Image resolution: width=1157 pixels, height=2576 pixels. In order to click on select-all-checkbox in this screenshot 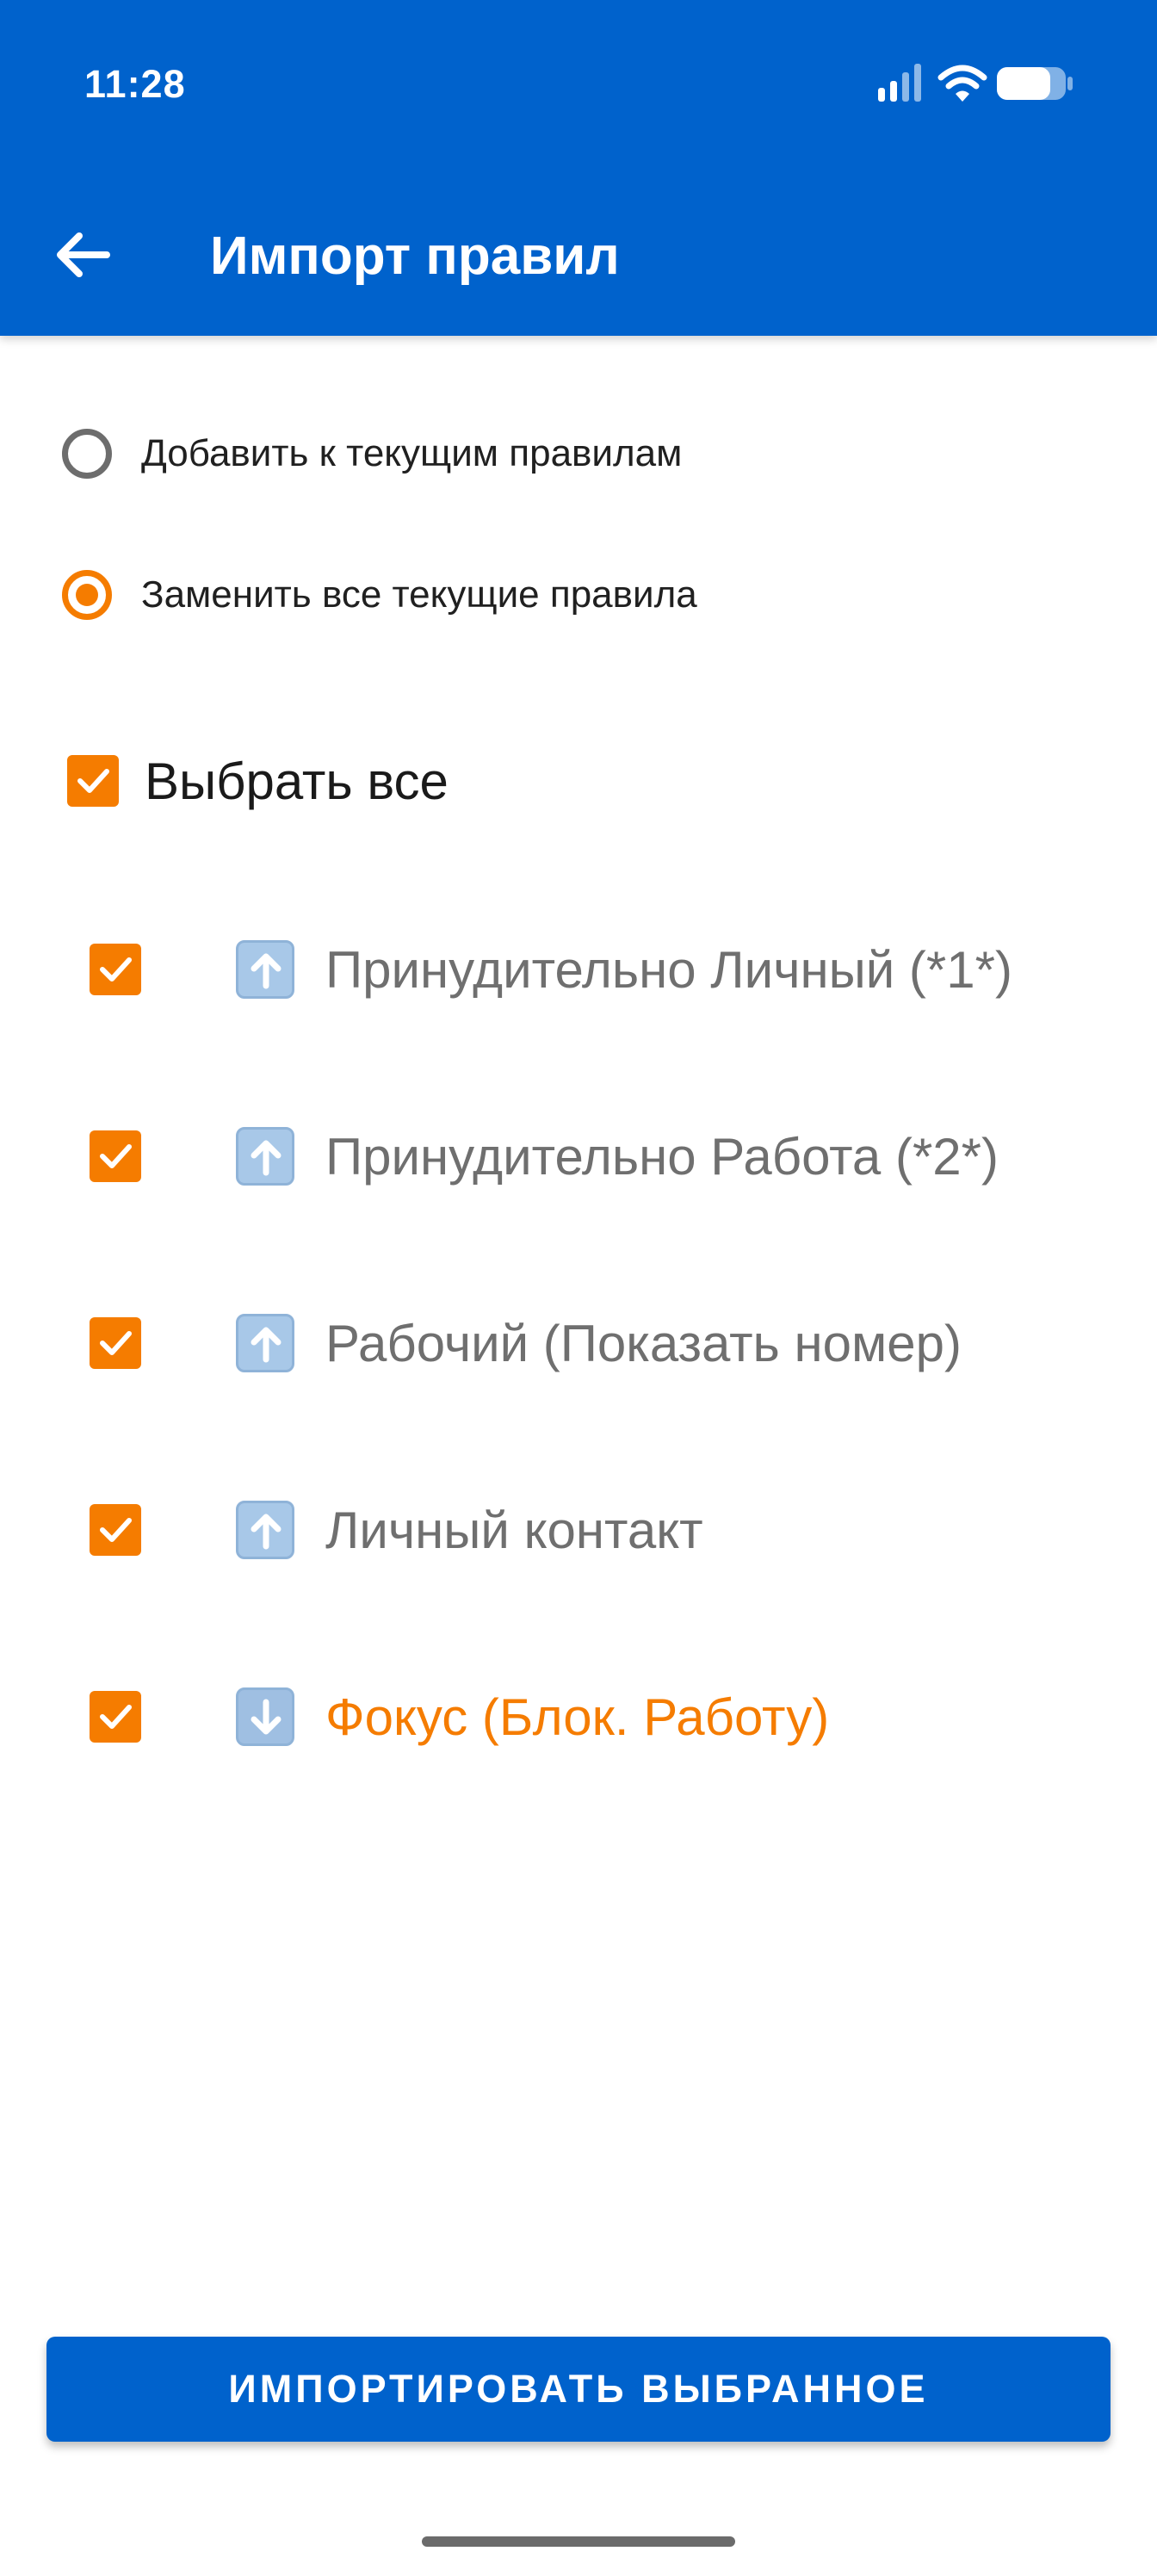, I will do `click(93, 781)`.